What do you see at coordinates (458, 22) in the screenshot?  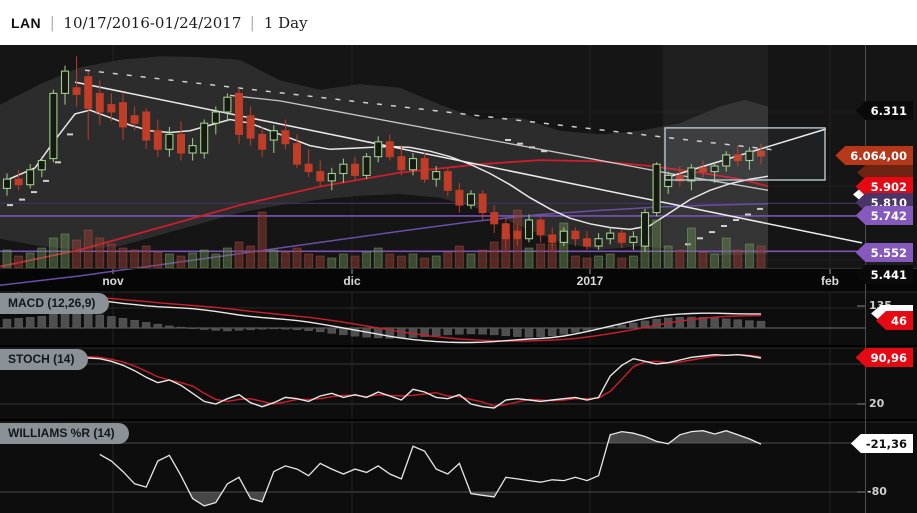 I see `chart-header: LAN | 10/17/2016-01/24/2017 | 1 Day` at bounding box center [458, 22].